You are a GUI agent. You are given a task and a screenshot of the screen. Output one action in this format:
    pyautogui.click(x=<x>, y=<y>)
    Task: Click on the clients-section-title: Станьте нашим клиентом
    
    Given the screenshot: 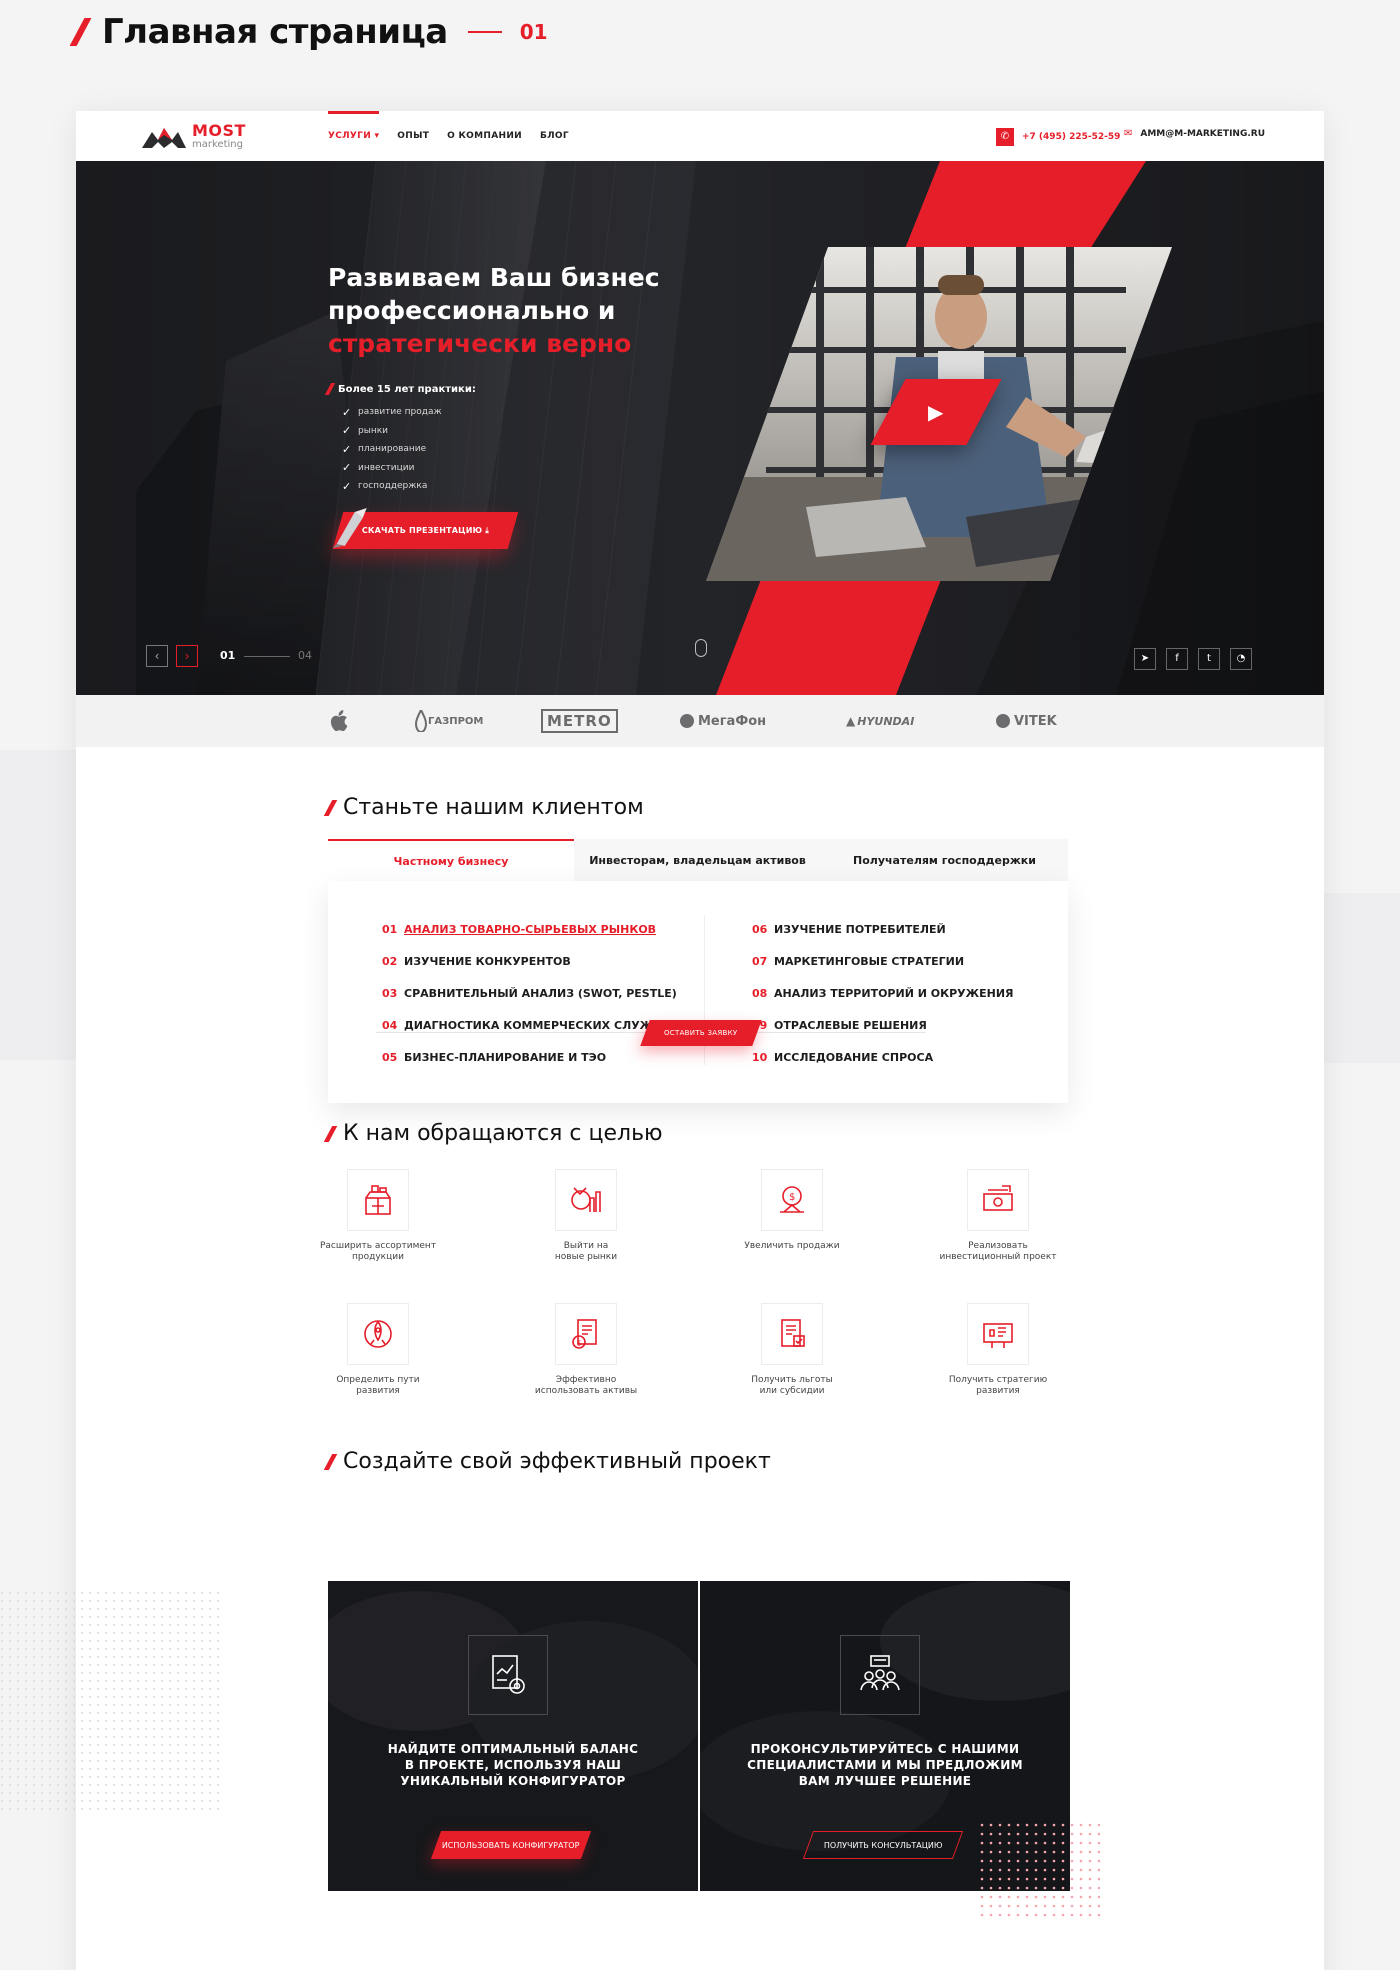 What is the action you would take?
    pyautogui.click(x=483, y=807)
    